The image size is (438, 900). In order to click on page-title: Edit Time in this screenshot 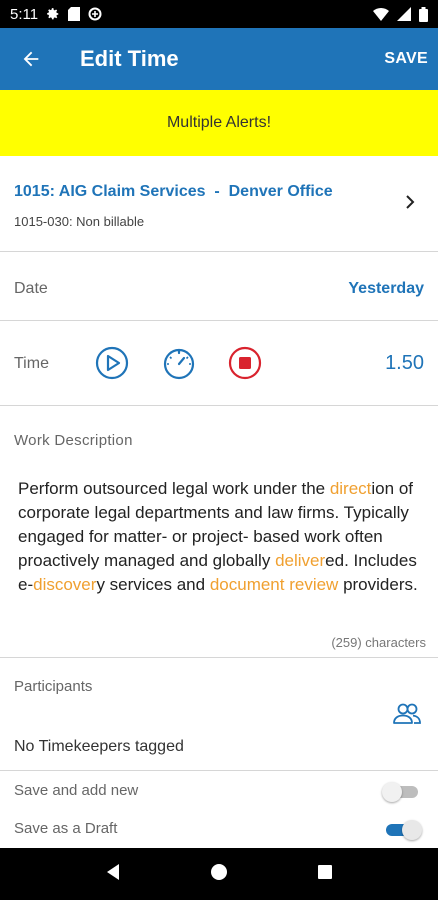, I will do `click(129, 58)`.